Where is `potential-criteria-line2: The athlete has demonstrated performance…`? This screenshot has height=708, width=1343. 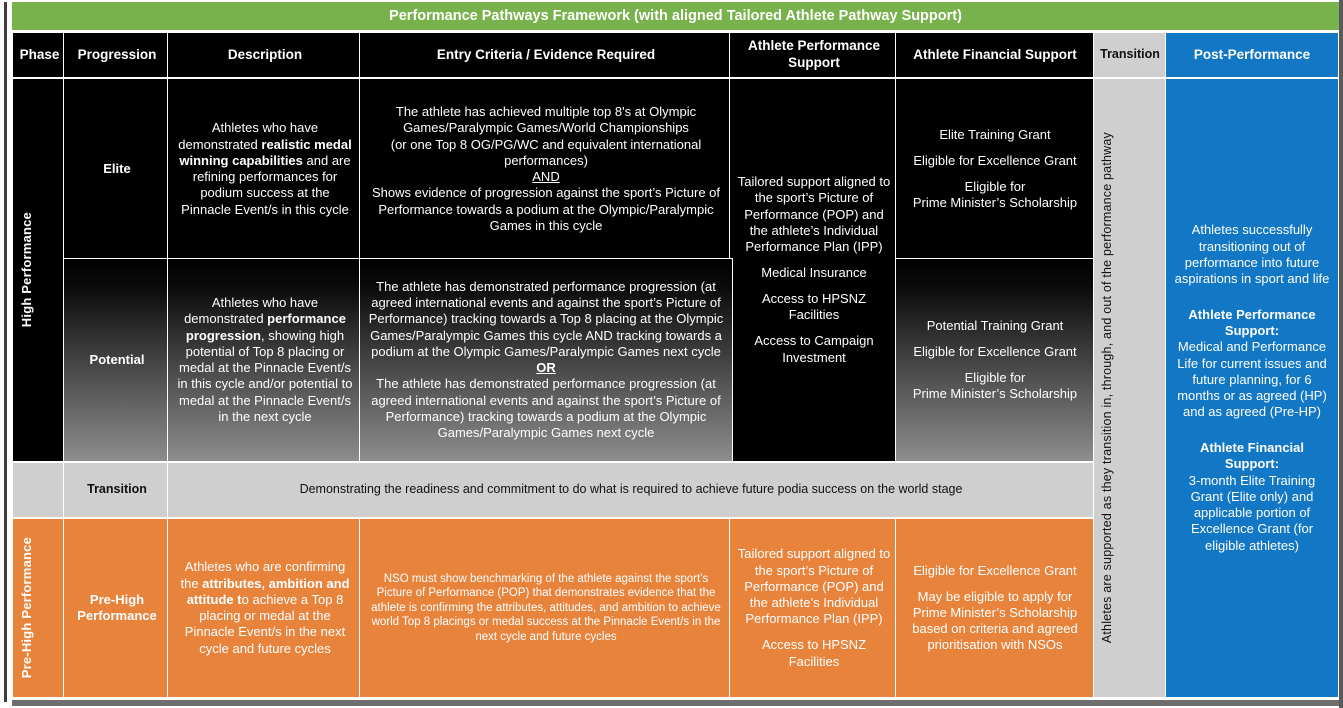 potential-criteria-line2: The athlete has demonstrated performance… is located at coordinates (546, 408).